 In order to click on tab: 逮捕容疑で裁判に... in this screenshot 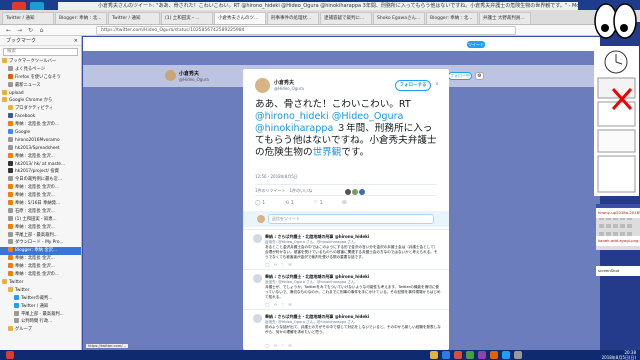, I will do `click(346, 18)`.